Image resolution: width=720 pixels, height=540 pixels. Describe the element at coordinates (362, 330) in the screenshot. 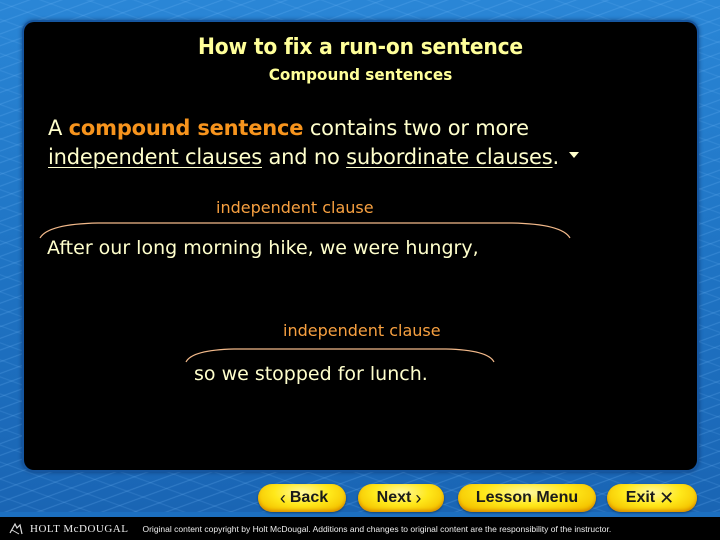

I see `clause-label-2: independent clause` at that location.